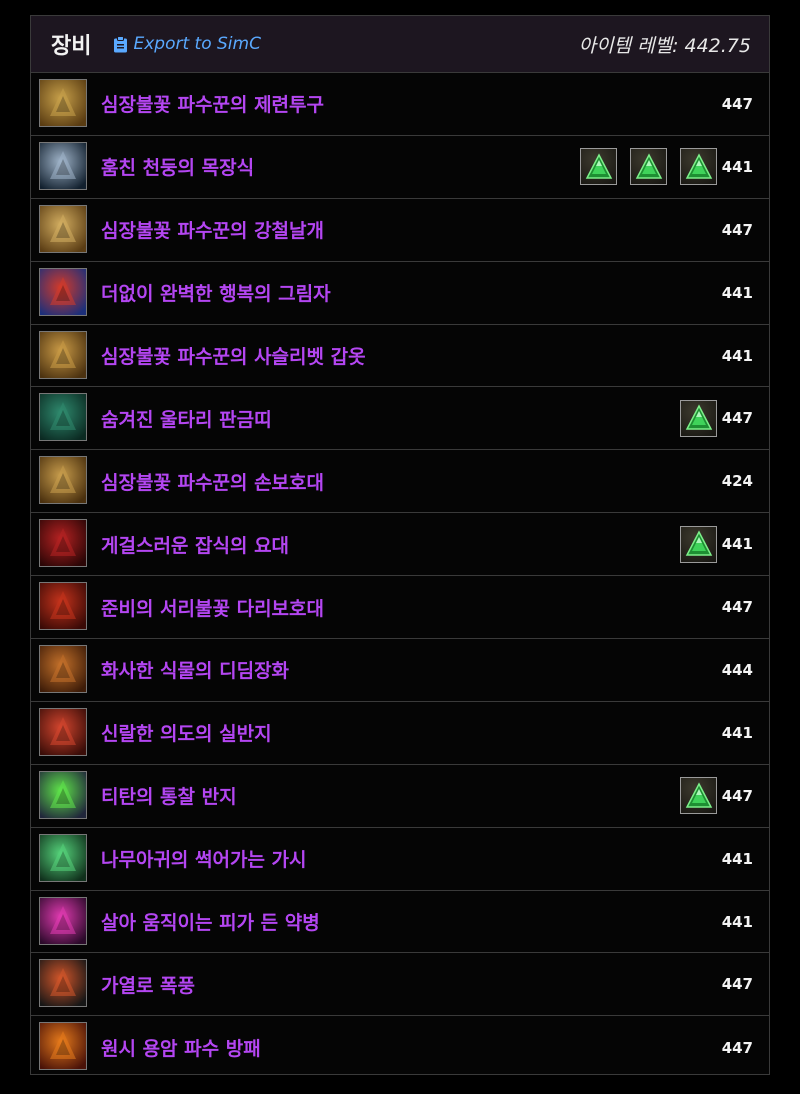 The image size is (800, 1094). Describe the element at coordinates (148, 984) in the screenshot. I see `item-name: 가열로 폭풍` at that location.